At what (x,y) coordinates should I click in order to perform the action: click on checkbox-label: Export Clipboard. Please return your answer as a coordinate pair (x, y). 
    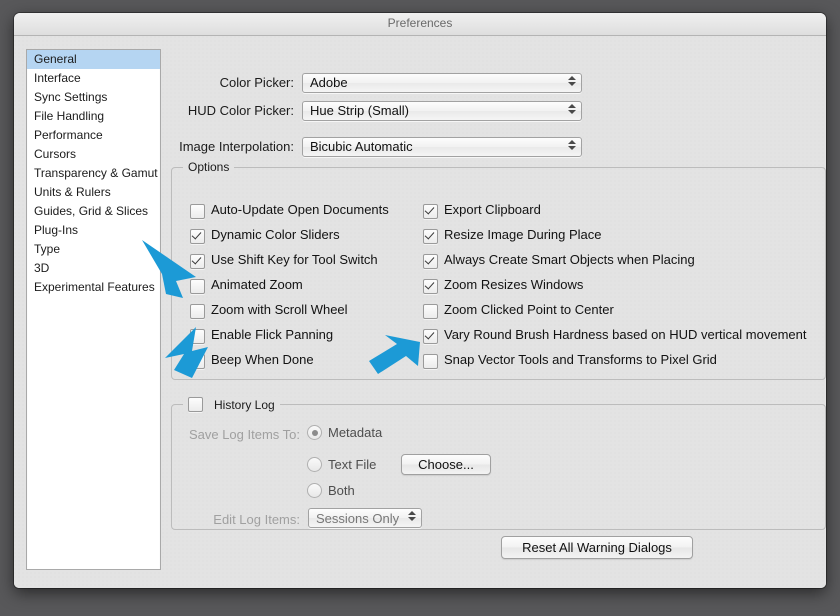
    Looking at the image, I should click on (492, 209).